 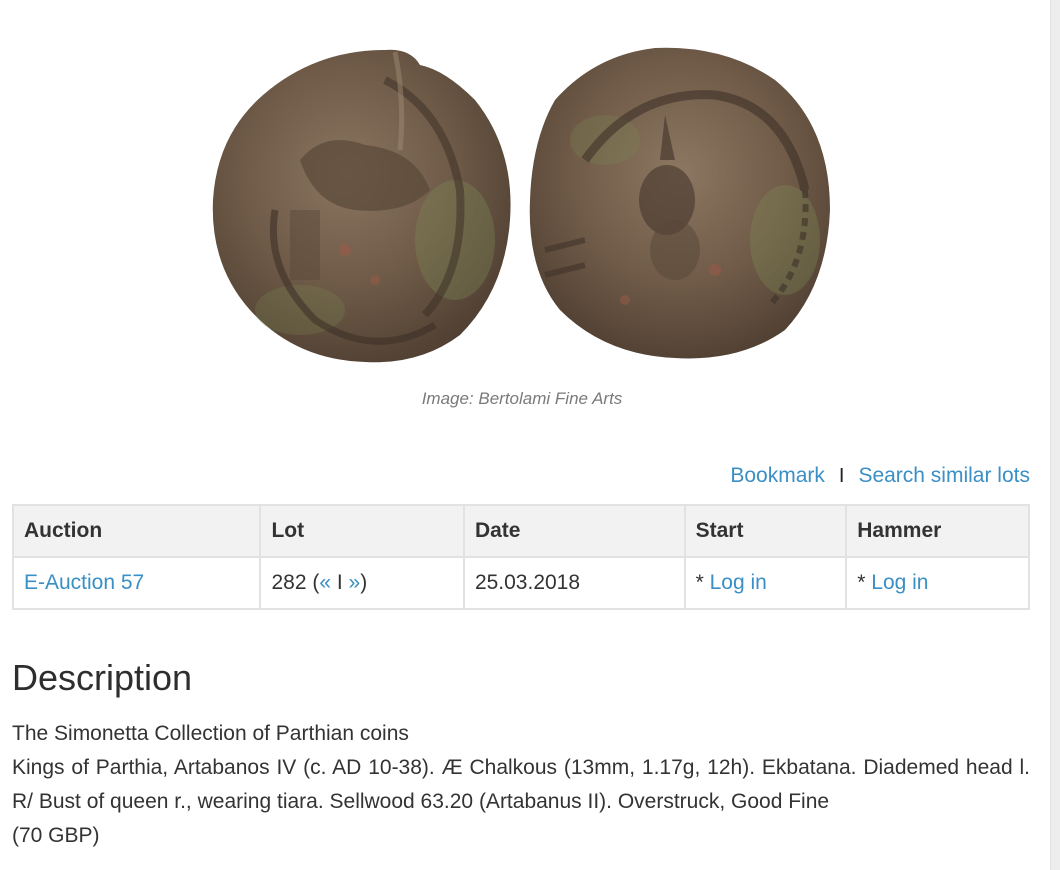 I want to click on cell-hammer: * Log in, so click(x=937, y=583).